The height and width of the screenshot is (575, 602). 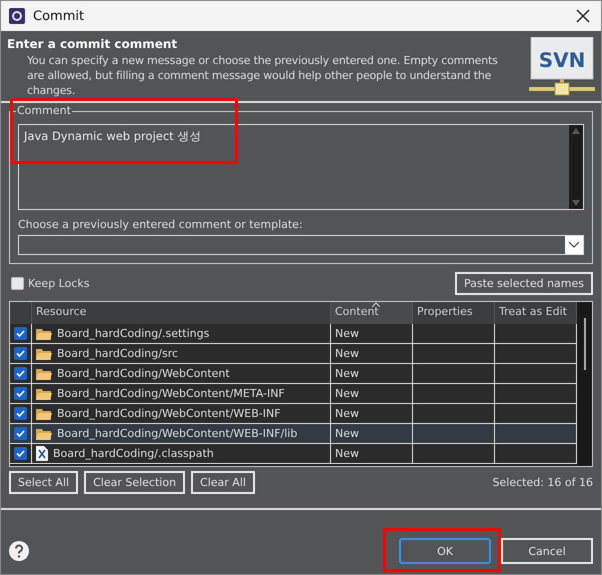 What do you see at coordinates (584, 384) in the screenshot?
I see `scrollbar` at bounding box center [584, 384].